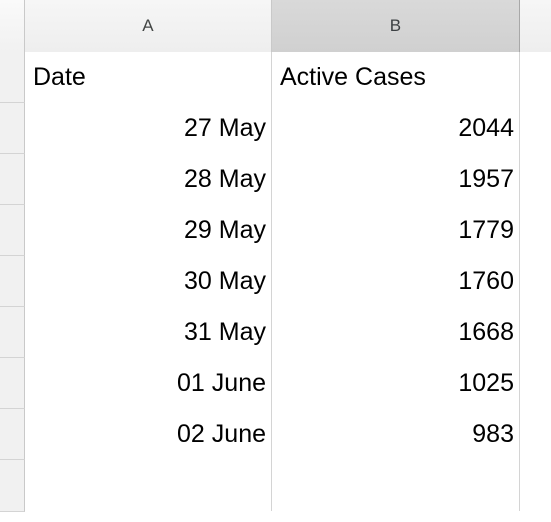 The height and width of the screenshot is (522, 551). What do you see at coordinates (148, 485) in the screenshot?
I see `cell-a9` at bounding box center [148, 485].